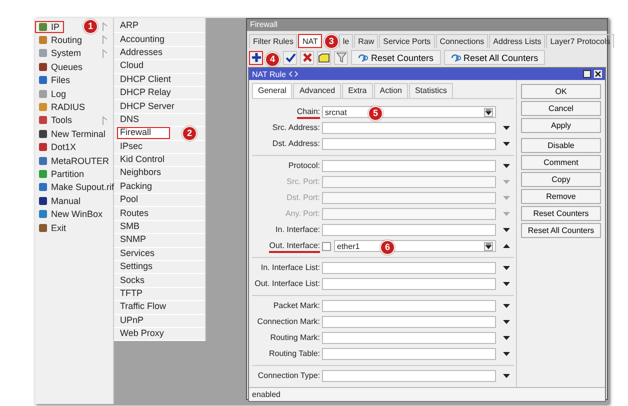  Describe the element at coordinates (272, 90) in the screenshot. I see `tab: General` at that location.